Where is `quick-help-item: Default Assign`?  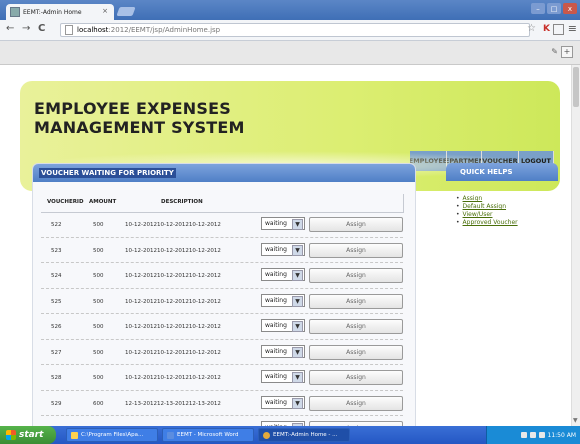 quick-help-item: Default Assign is located at coordinates (487, 207).